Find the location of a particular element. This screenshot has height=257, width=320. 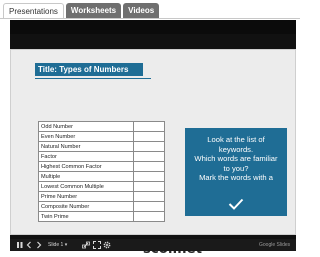

chevron-down-icon: ▾ is located at coordinates (66, 245).